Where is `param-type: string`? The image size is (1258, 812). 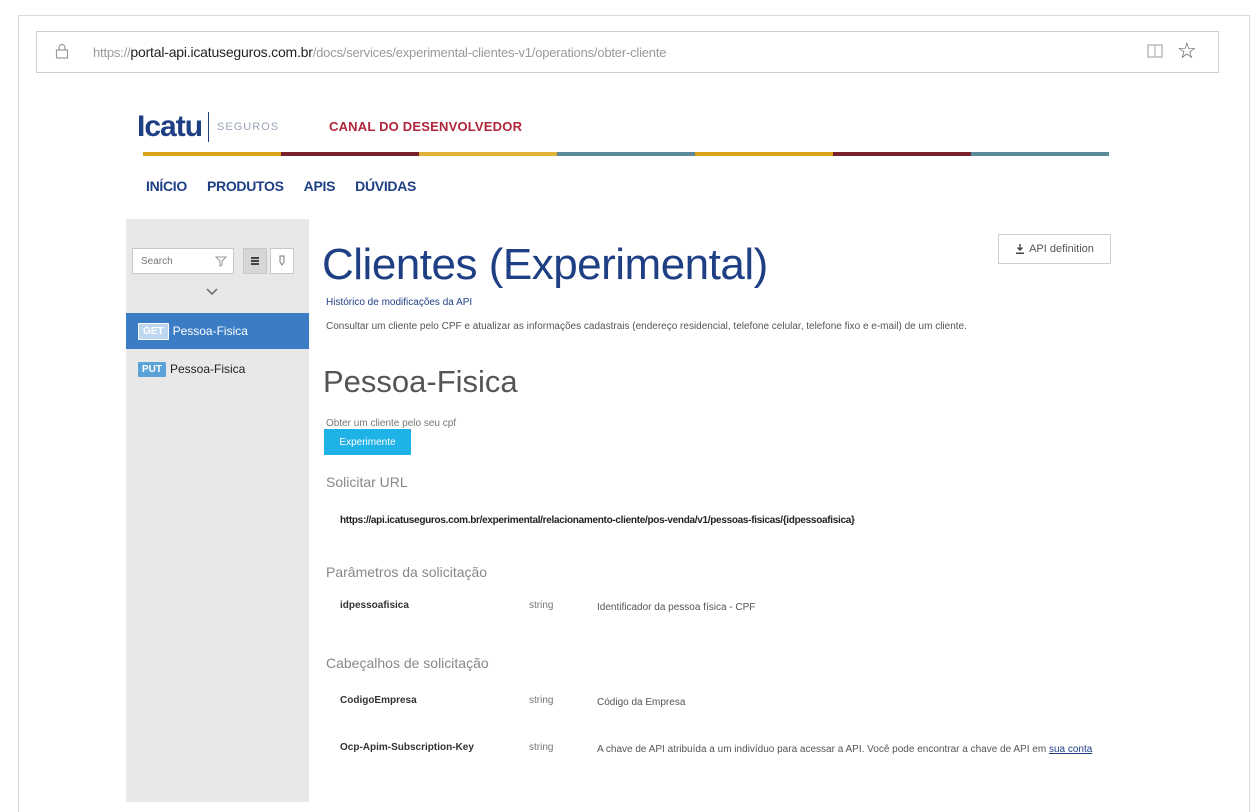 param-type: string is located at coordinates (541, 605).